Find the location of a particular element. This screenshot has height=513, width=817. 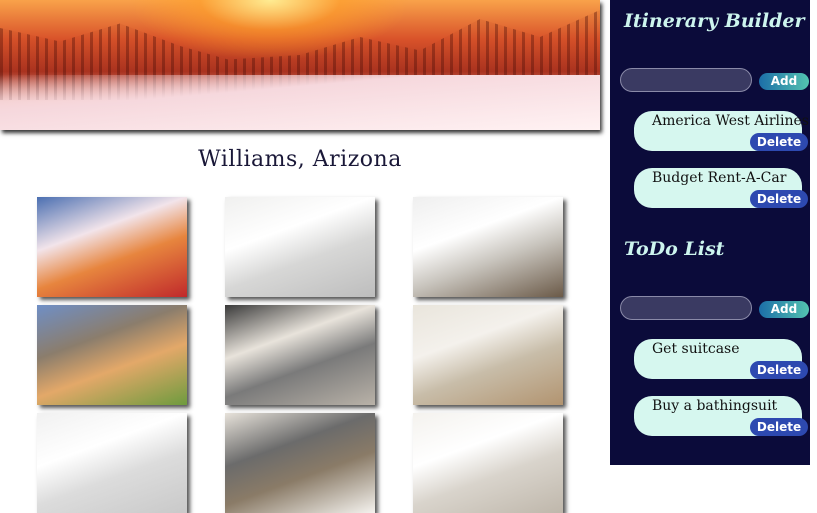

page-title: Williams, Arizona is located at coordinates (300, 159).